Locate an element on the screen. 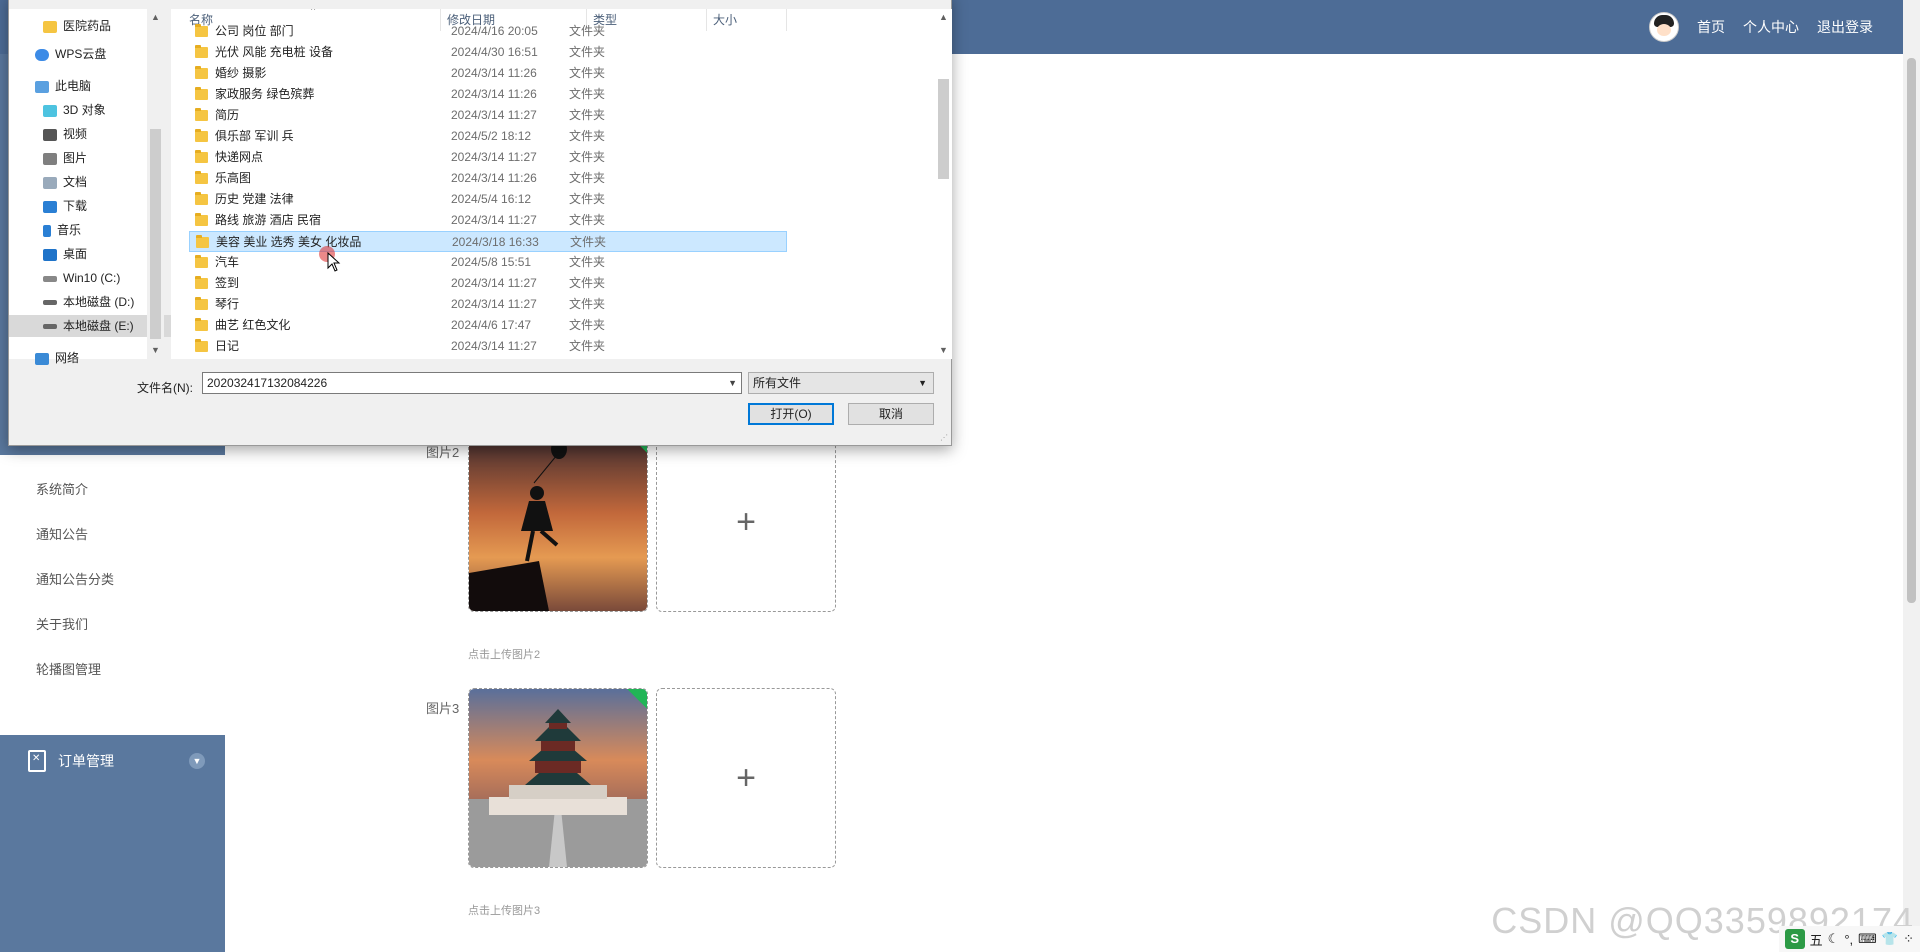 The image size is (1920, 952). file-list-scrollbar: ▲ ▼ is located at coordinates (943, 184).